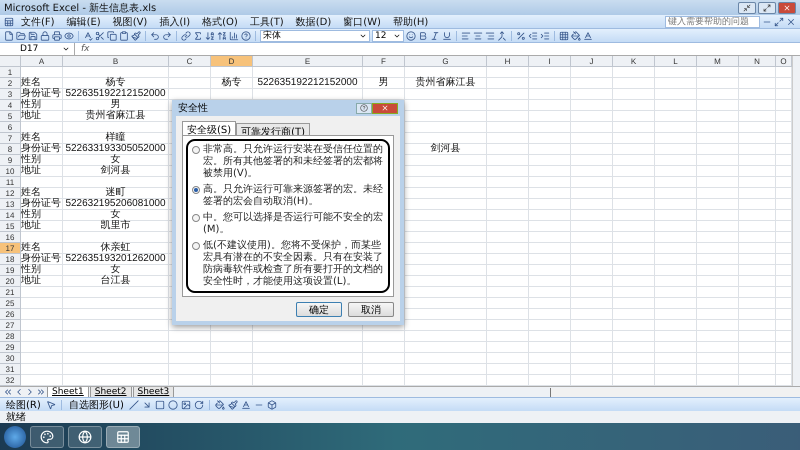 This screenshot has height=450, width=800. Describe the element at coordinates (293, 162) in the screenshot. I see `option-label: 非常高。只允许运行安装在受信任位置的宏。所有其他签署的和未经签署的宏都将被禁用(V)。` at that location.